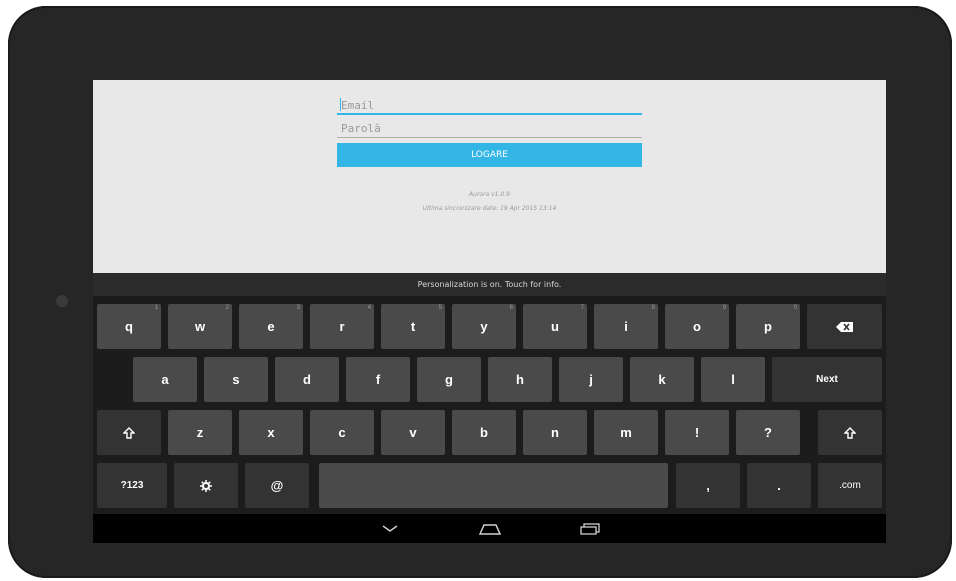  I want to click on key-g: g, so click(449, 379).